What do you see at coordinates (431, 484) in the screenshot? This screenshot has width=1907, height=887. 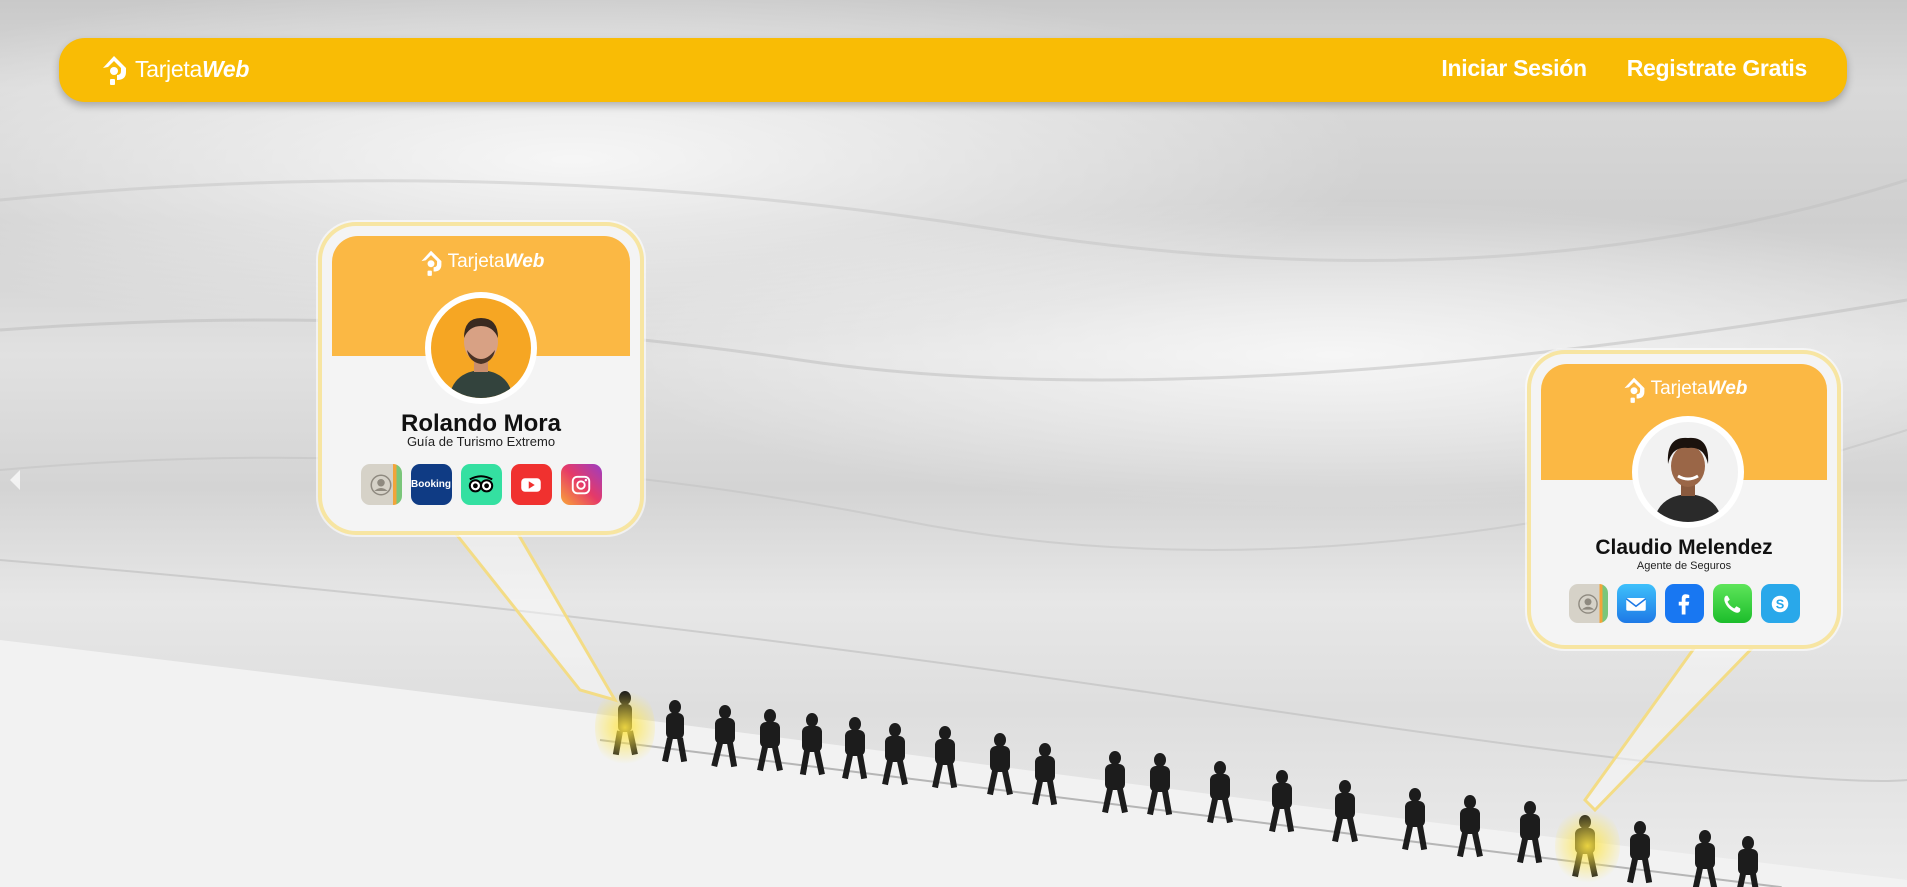 I see `booking-icon: Booking` at bounding box center [431, 484].